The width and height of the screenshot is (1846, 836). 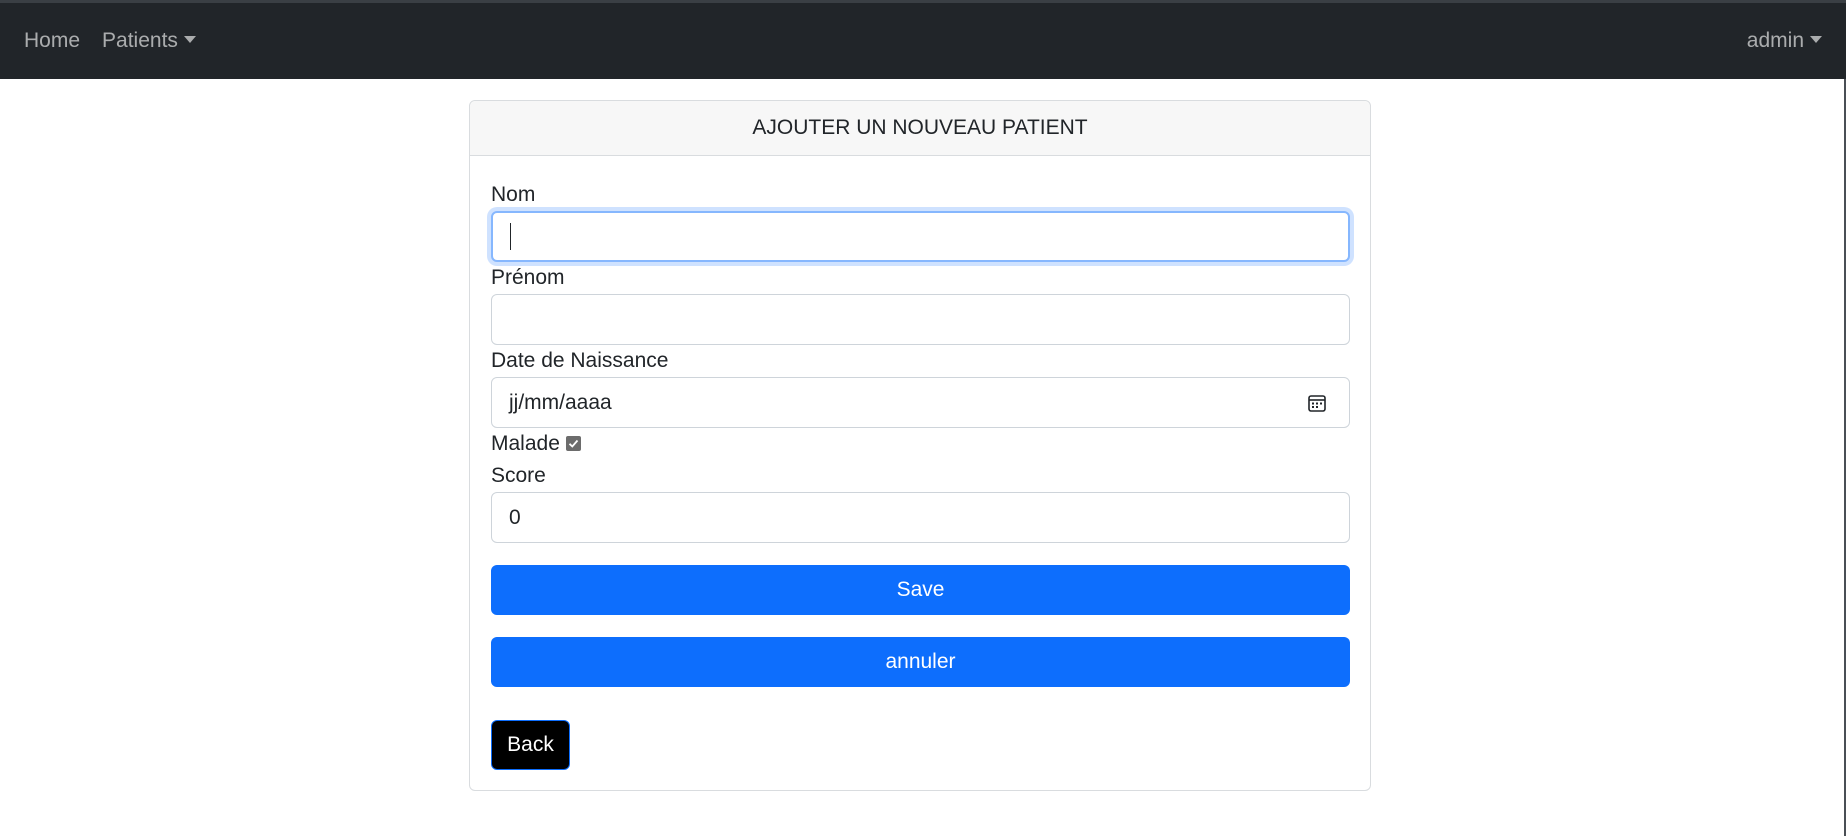 I want to click on nom-label: Nom, so click(x=513, y=194).